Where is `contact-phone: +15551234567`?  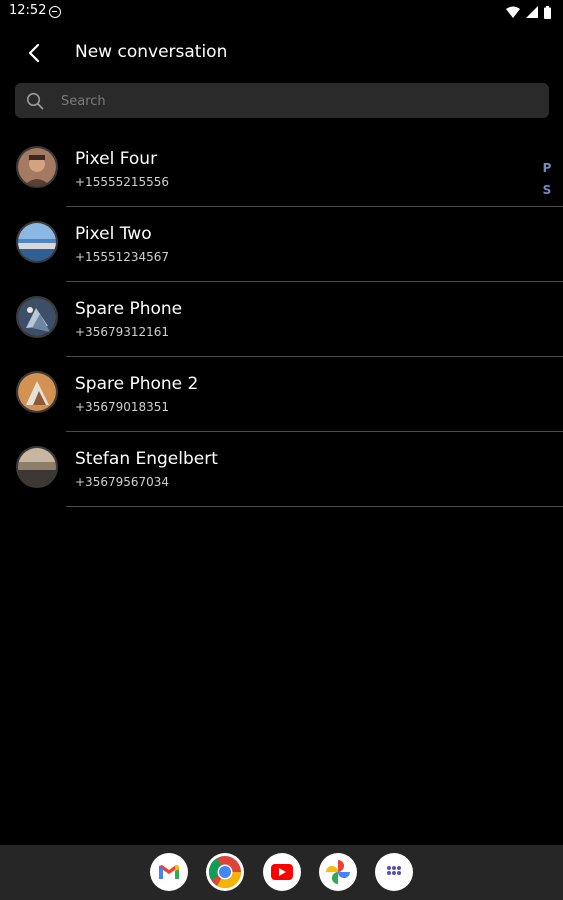 contact-phone: +15551234567 is located at coordinates (122, 257).